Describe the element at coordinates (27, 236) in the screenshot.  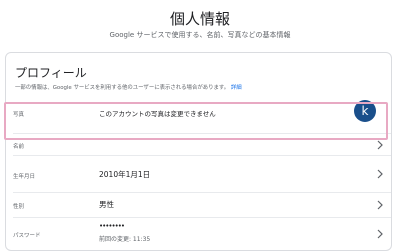
I see `password-label: パスワード` at that location.